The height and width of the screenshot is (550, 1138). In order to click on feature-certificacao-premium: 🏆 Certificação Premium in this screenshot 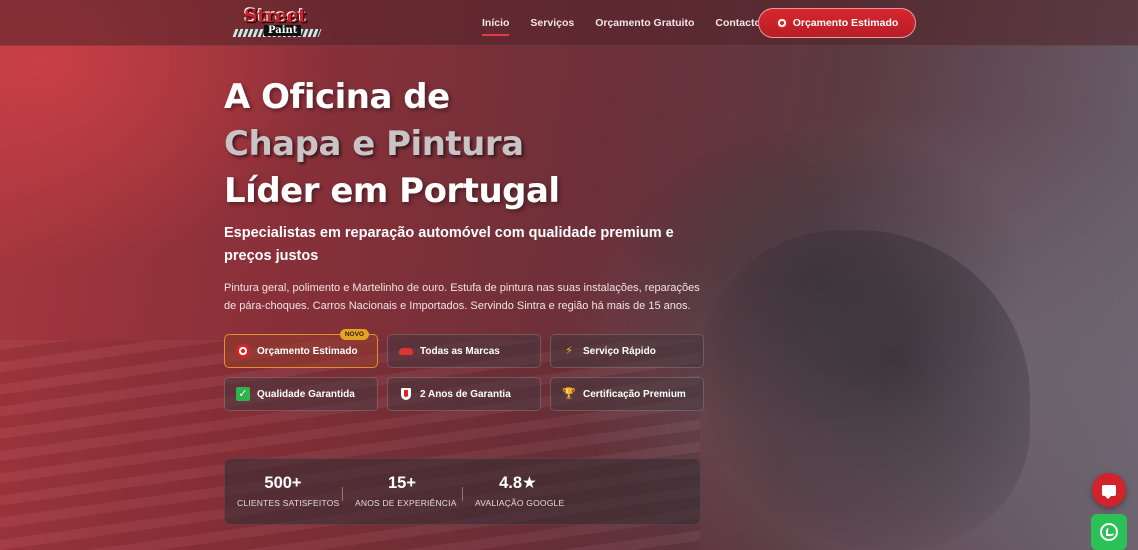, I will do `click(627, 394)`.